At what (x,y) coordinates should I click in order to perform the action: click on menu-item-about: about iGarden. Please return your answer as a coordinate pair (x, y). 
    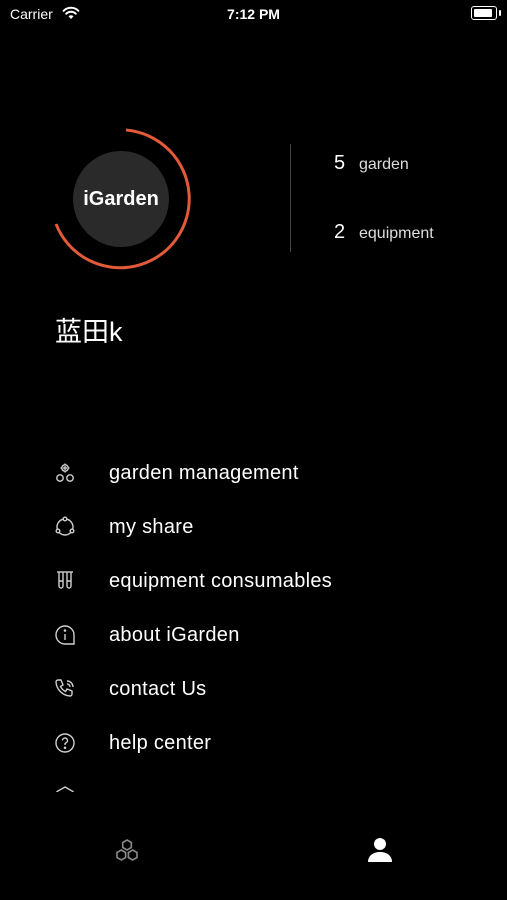
    Looking at the image, I should click on (253, 635).